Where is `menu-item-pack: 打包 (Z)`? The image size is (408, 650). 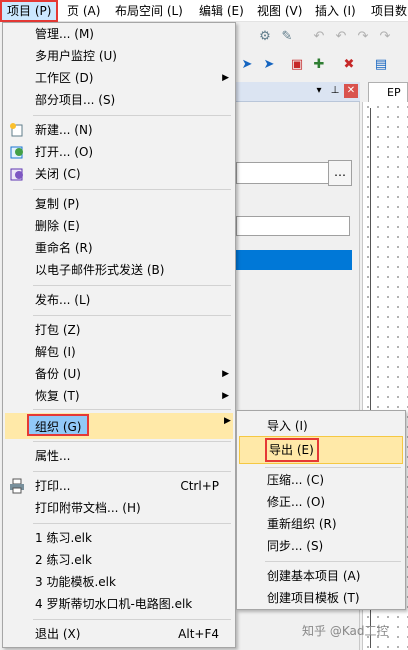
menu-item-pack: 打包 (Z) is located at coordinates (119, 330).